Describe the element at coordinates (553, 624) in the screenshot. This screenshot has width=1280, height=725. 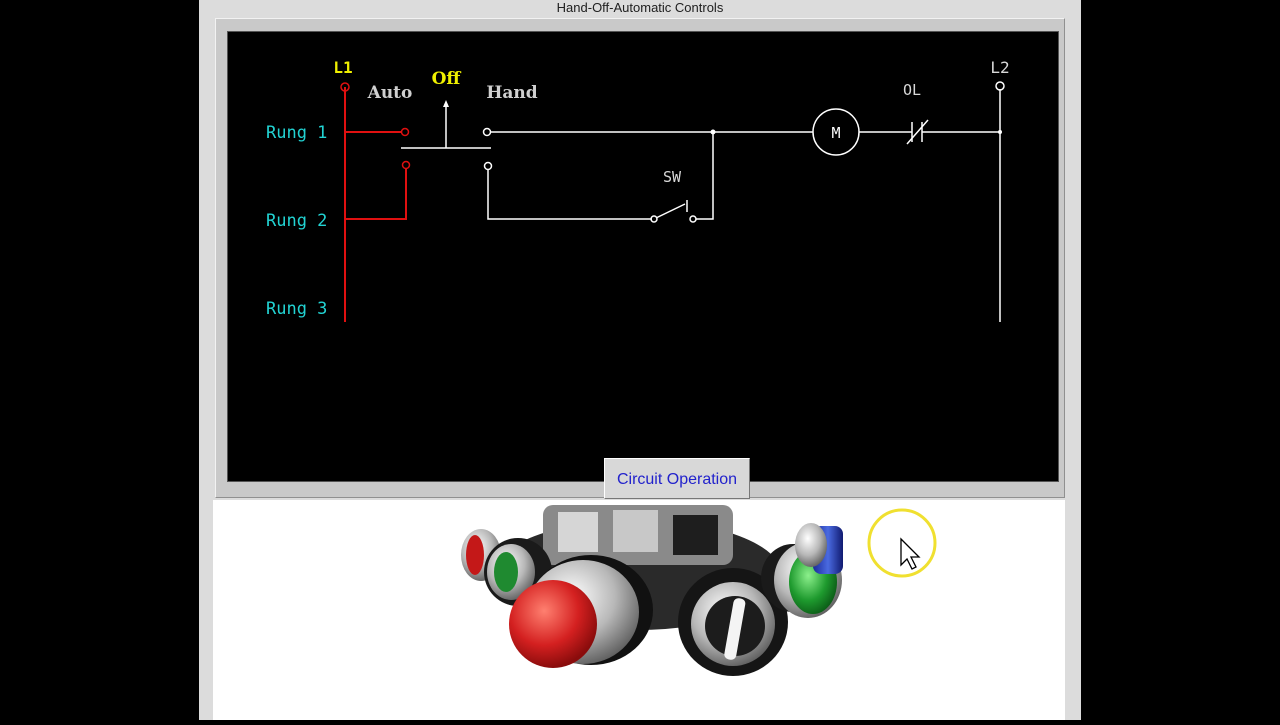
I see `red-mushroom-icon` at that location.